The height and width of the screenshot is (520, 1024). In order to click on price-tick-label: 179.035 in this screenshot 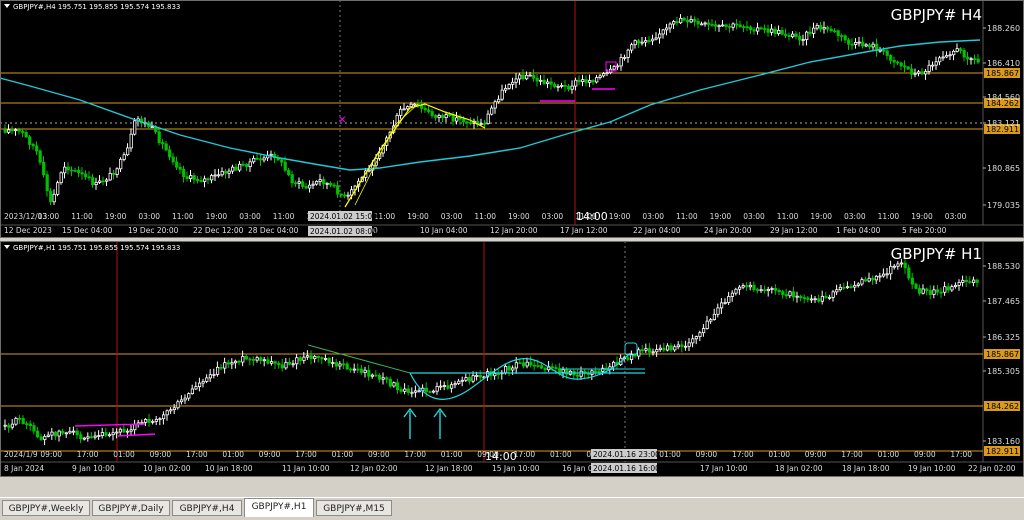, I will do `click(1003, 205)`.